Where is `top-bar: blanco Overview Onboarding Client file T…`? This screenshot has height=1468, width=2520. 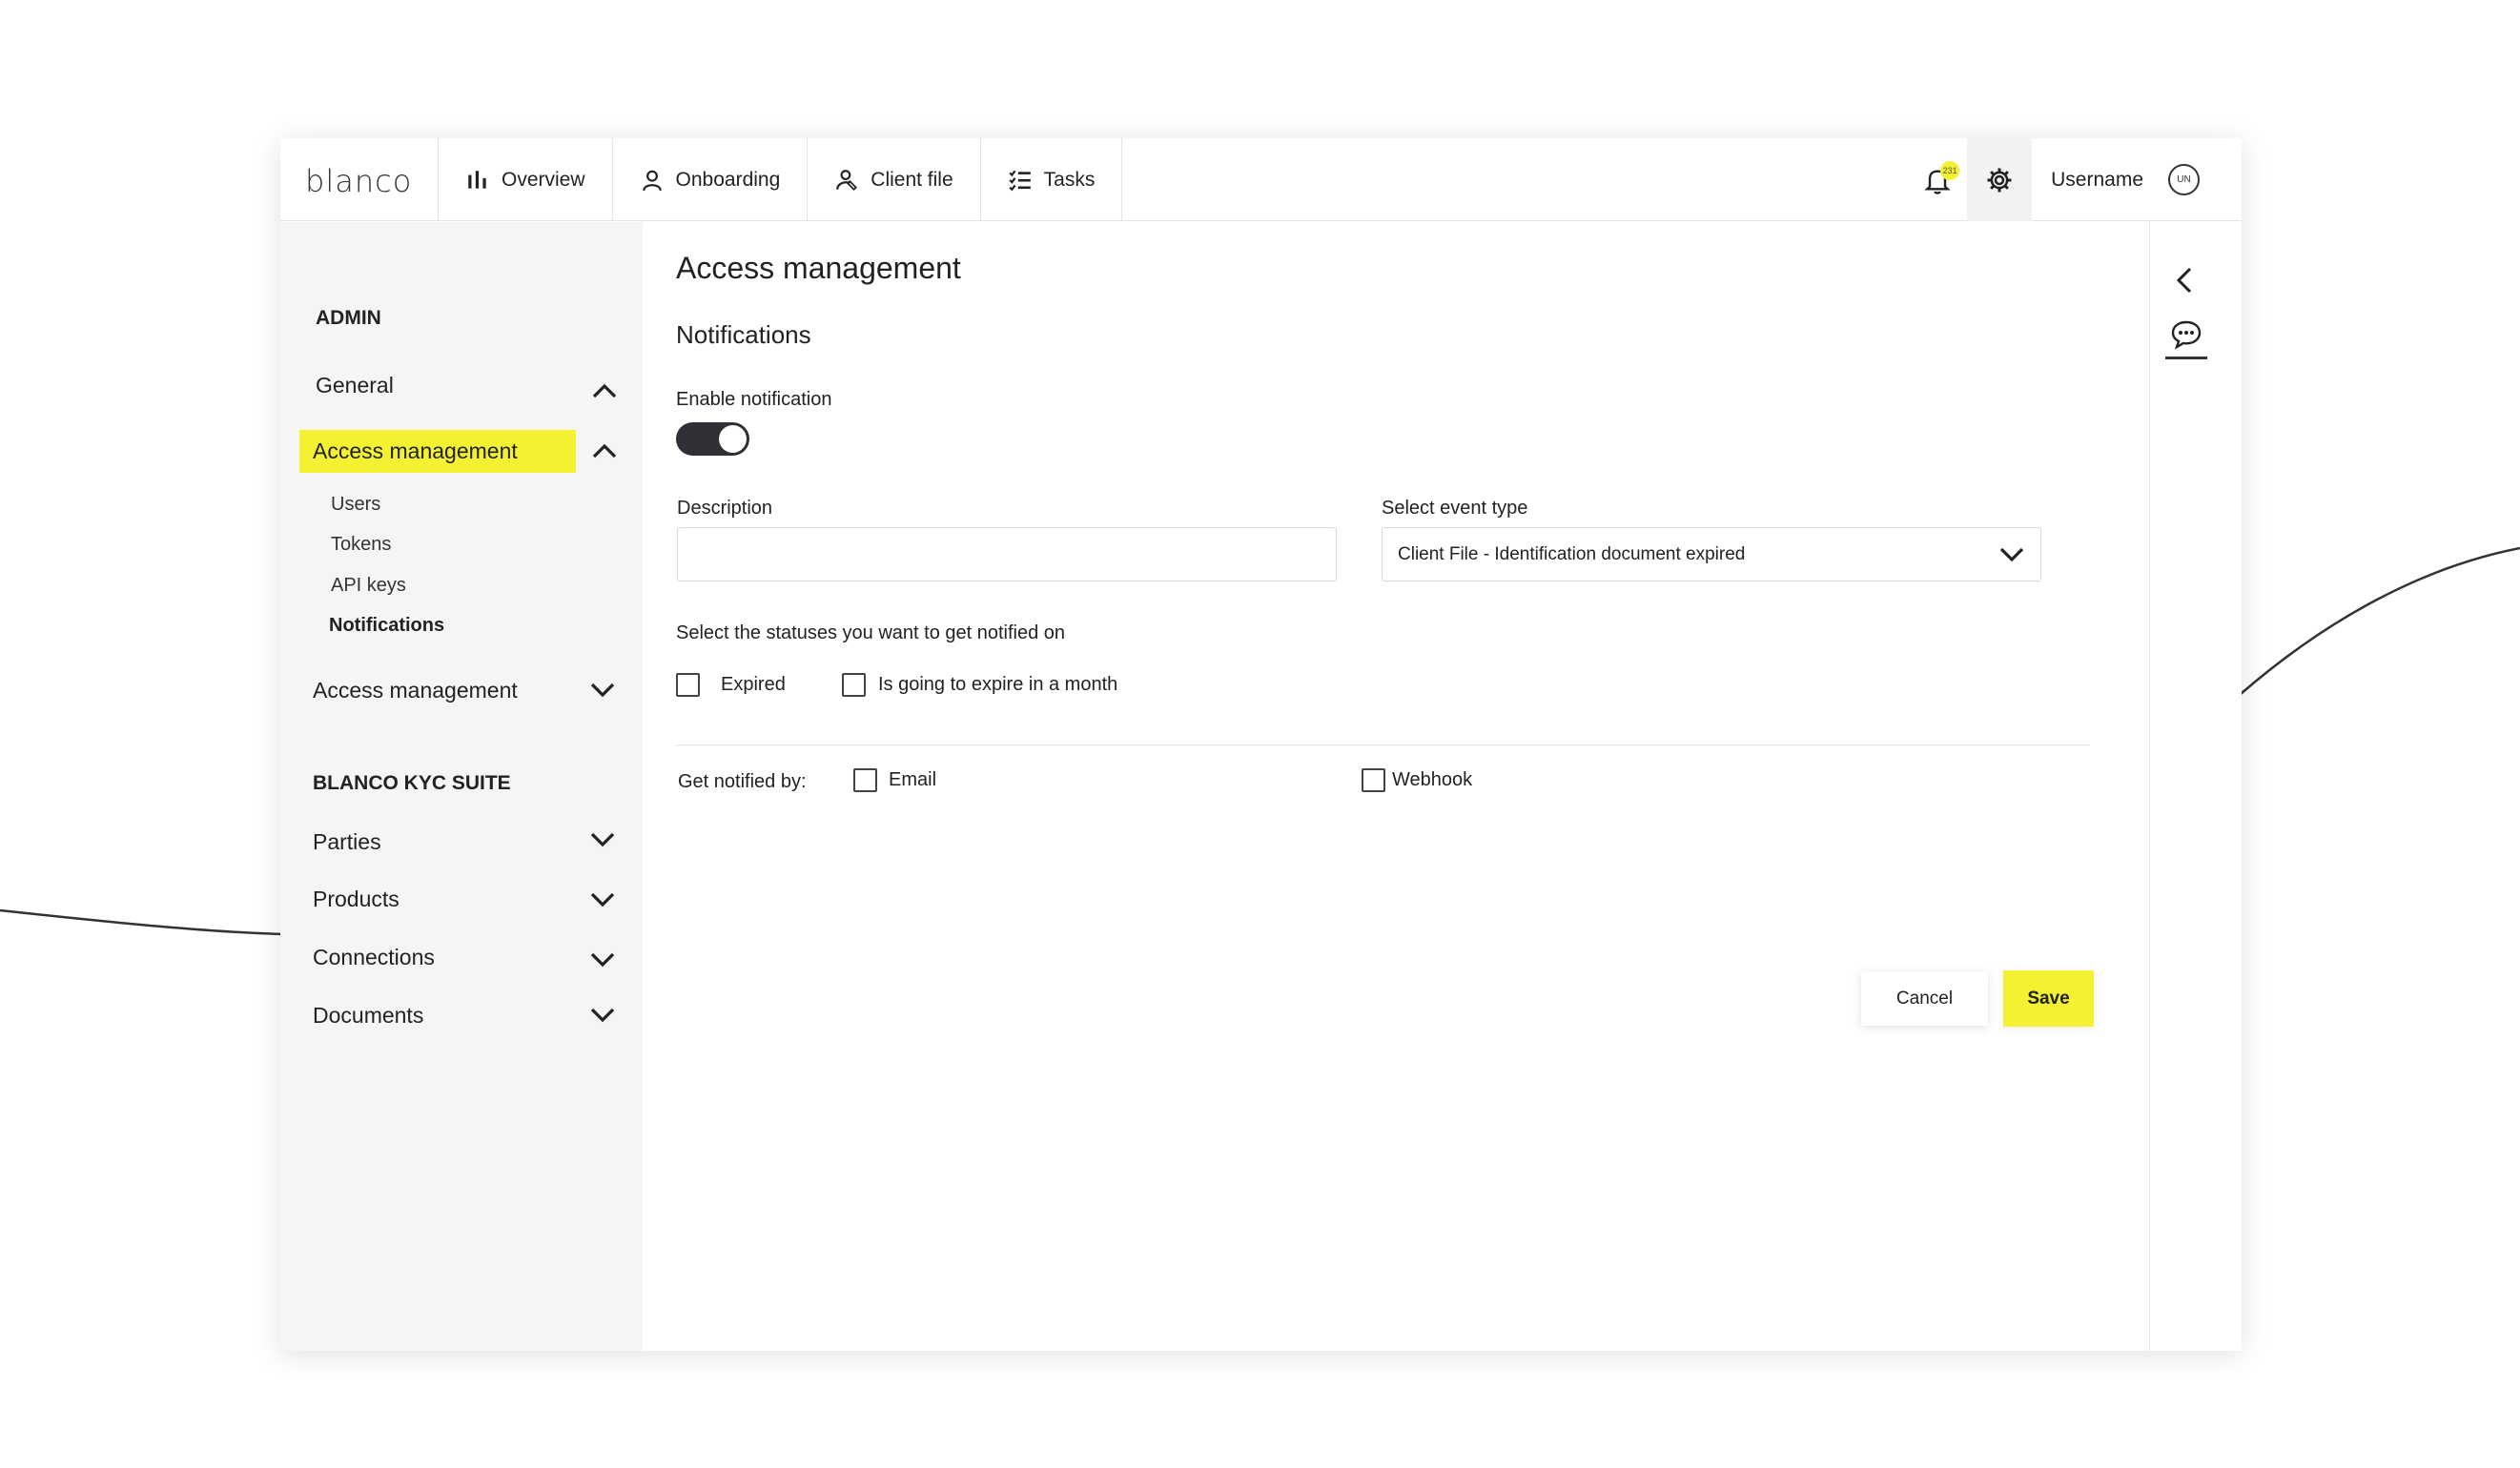
top-bar: blanco Overview Onboarding Client file T… is located at coordinates (1261, 179).